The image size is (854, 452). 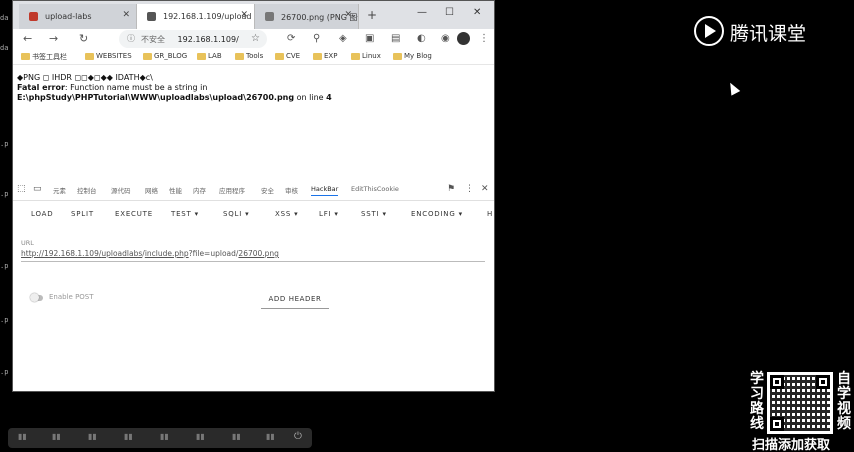 I want to click on feedback-icon: ⚑, so click(x=451, y=189).